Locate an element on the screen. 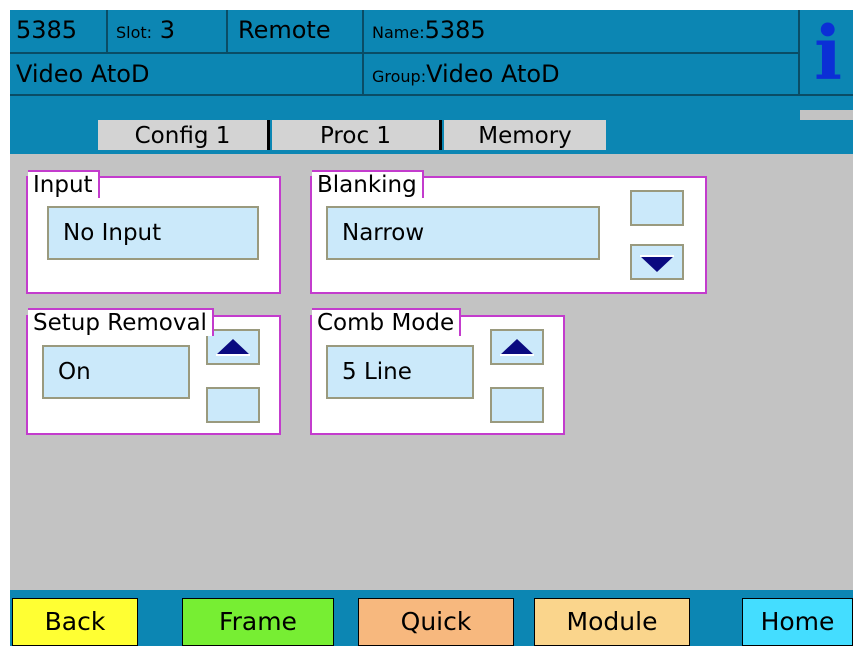 This screenshot has width=853, height=646. back-button: Back is located at coordinates (75, 622).